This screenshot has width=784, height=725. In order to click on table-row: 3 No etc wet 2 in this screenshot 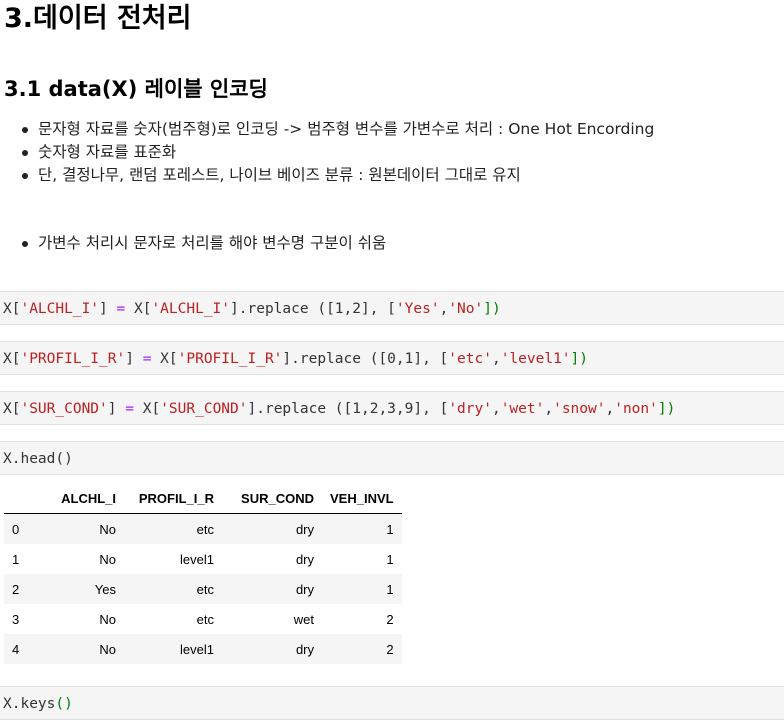, I will do `click(203, 619)`.